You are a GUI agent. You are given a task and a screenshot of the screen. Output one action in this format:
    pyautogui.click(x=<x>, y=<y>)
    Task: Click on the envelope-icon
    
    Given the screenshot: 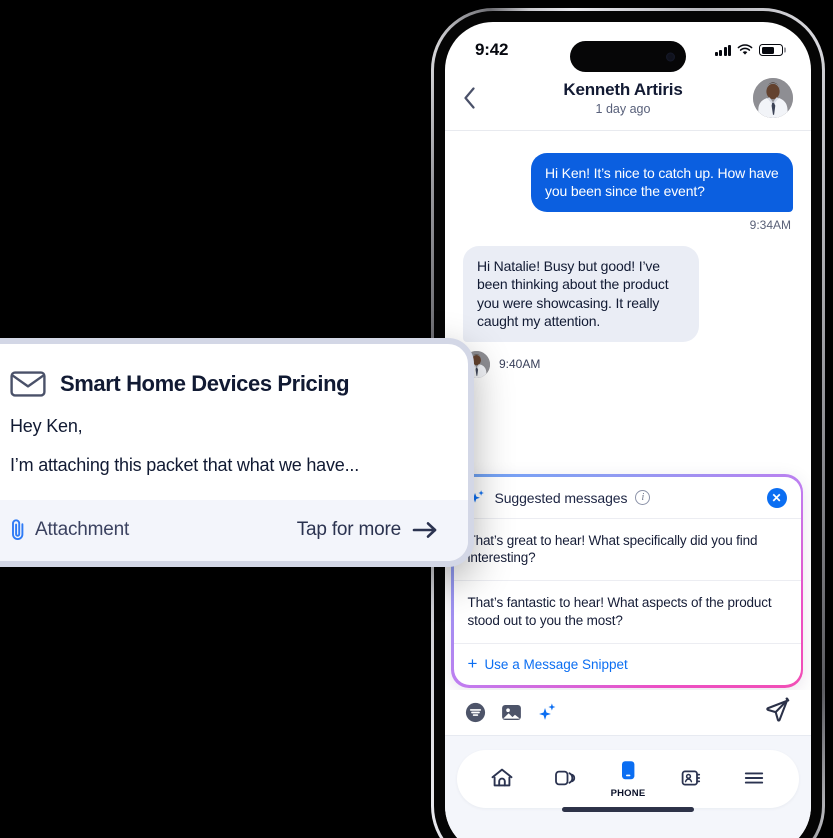 What is the action you would take?
    pyautogui.click(x=28, y=384)
    